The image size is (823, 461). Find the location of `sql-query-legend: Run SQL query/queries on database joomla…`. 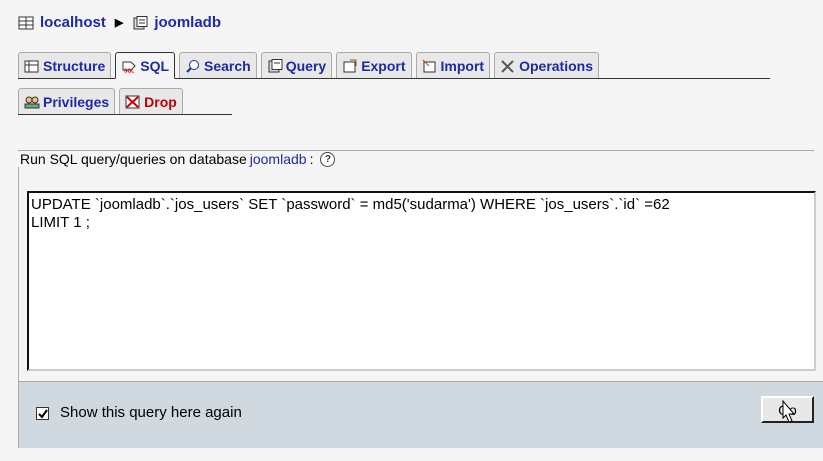

sql-query-legend: Run SQL query/queries on database joomla… is located at coordinates (179, 159).